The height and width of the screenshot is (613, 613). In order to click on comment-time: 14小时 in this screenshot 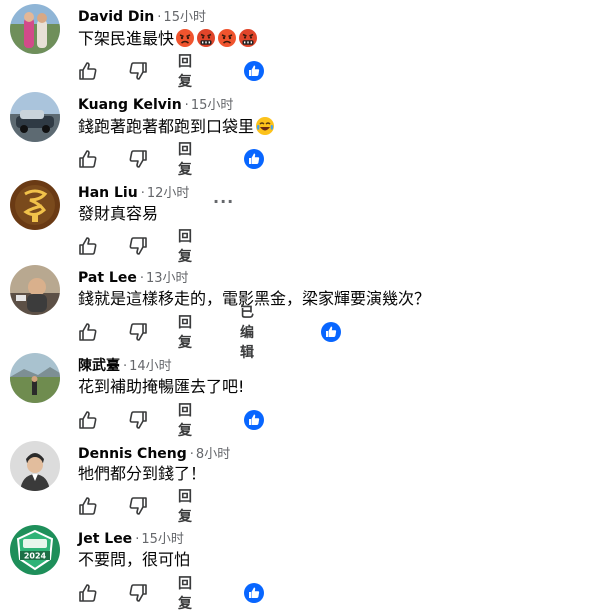, I will do `click(150, 366)`.